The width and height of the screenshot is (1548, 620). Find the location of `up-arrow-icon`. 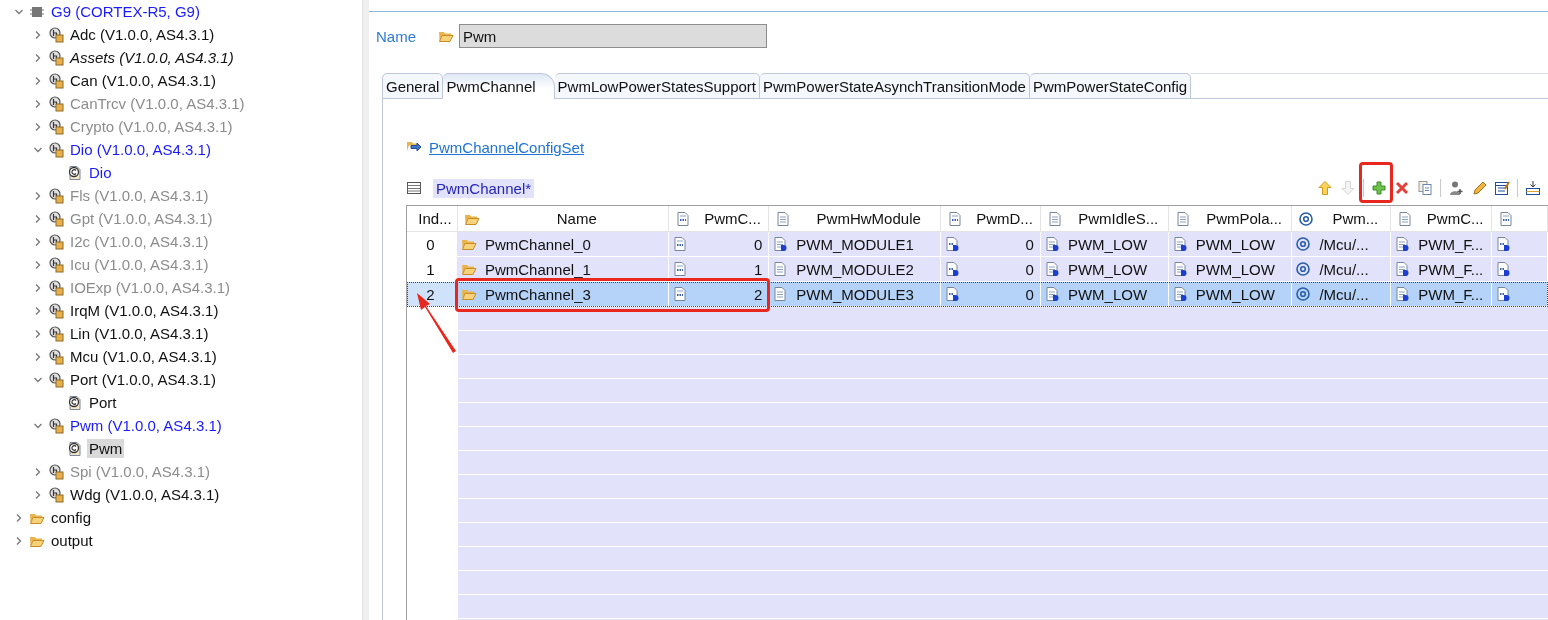

up-arrow-icon is located at coordinates (1325, 188).